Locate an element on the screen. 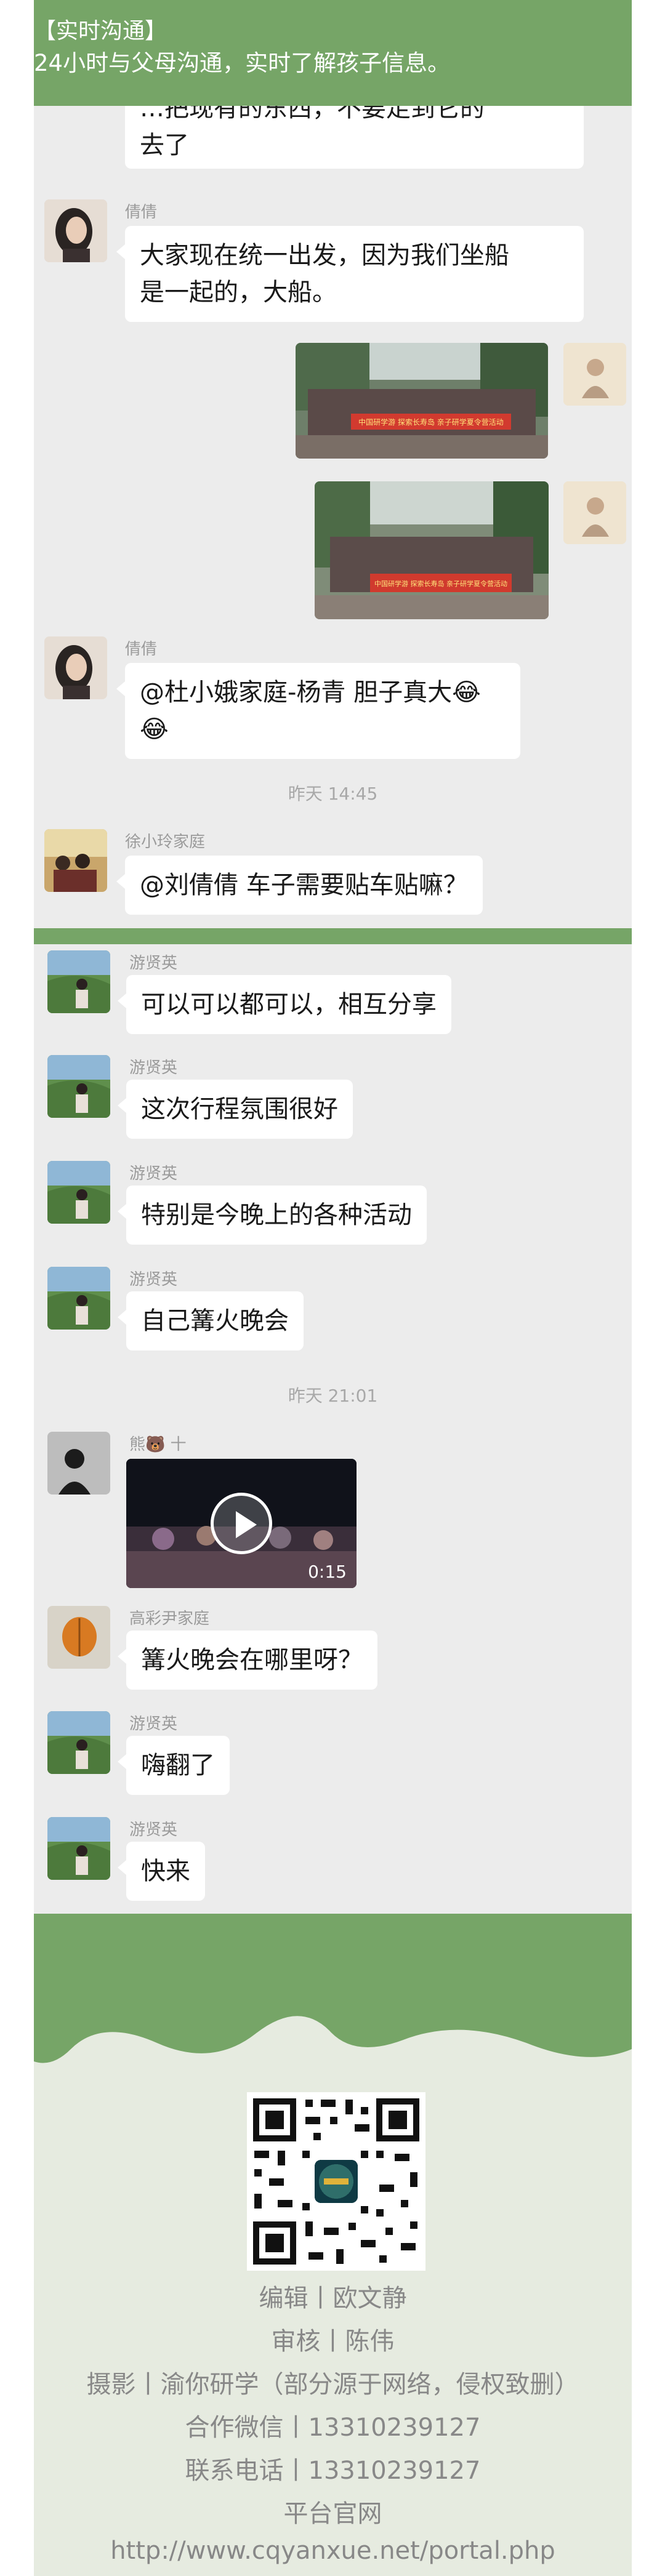 The image size is (665, 2576). chat-timestamp: 昨天 21:01 is located at coordinates (333, 1396).